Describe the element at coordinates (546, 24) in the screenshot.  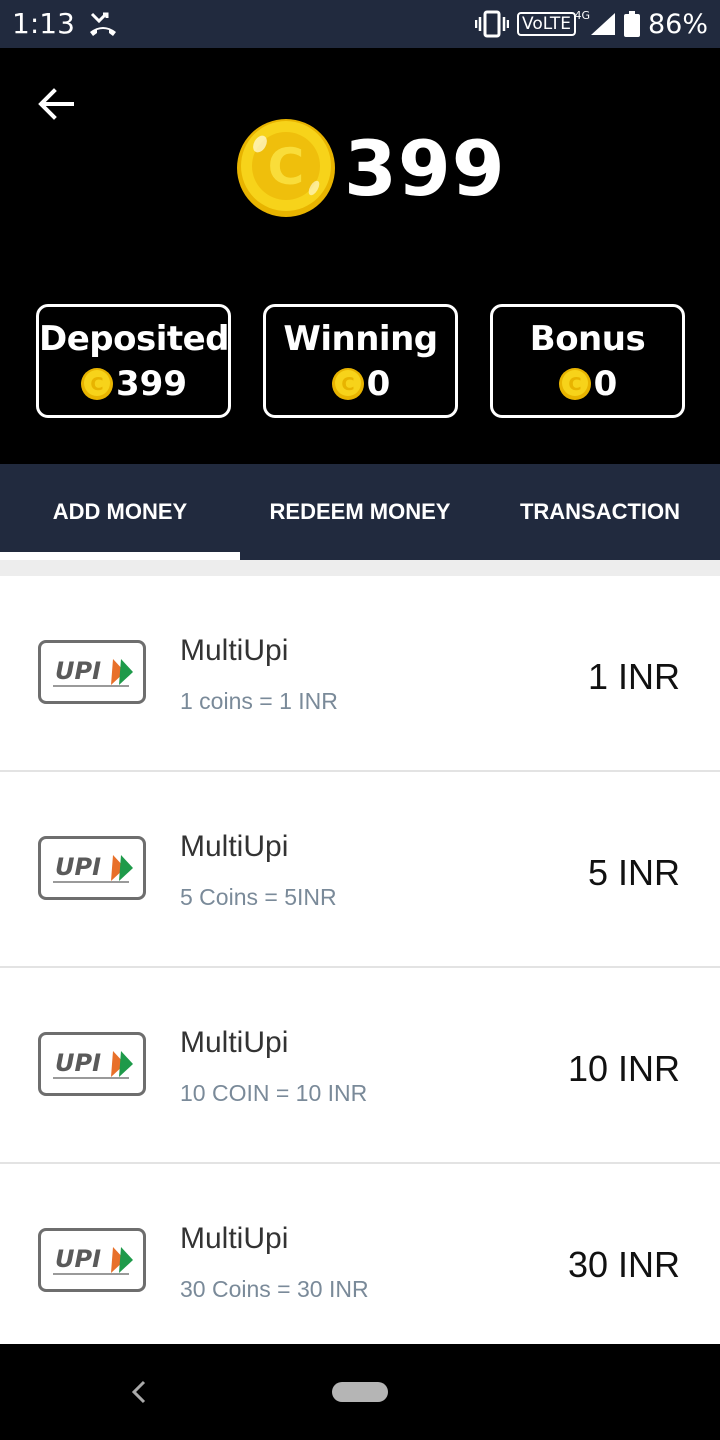
I see `volte-label: VoLTE` at that location.